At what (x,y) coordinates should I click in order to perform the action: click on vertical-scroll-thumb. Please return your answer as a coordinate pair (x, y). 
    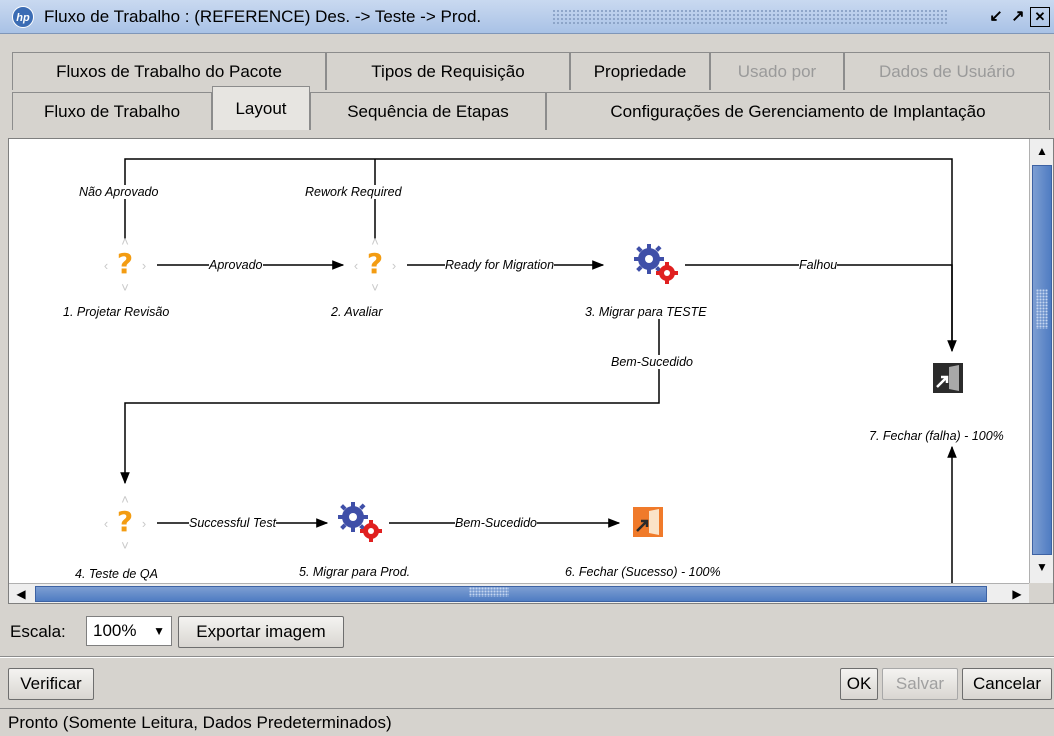
    Looking at the image, I should click on (1042, 360).